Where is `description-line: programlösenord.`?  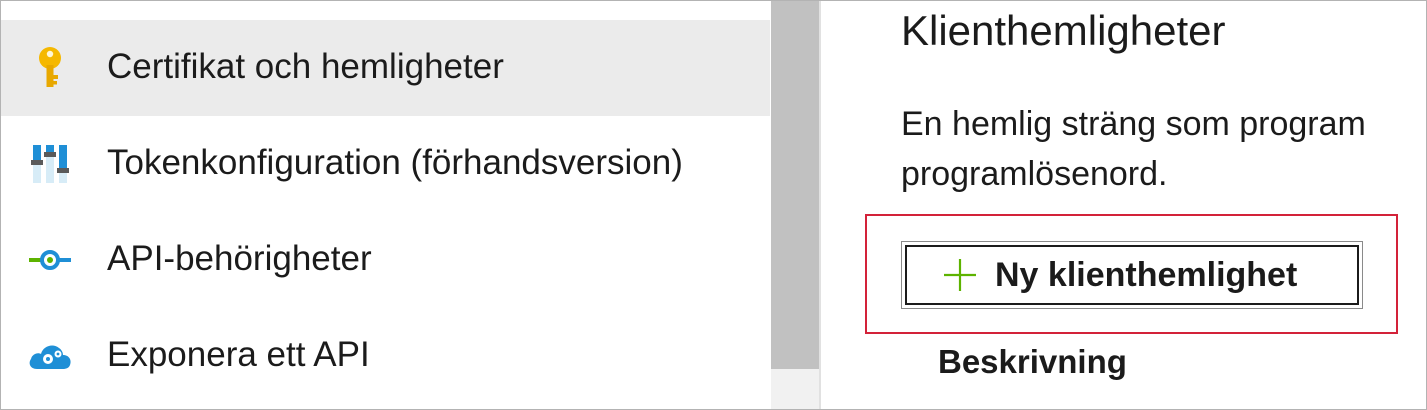 description-line: programlösenord. is located at coordinates (1034, 174).